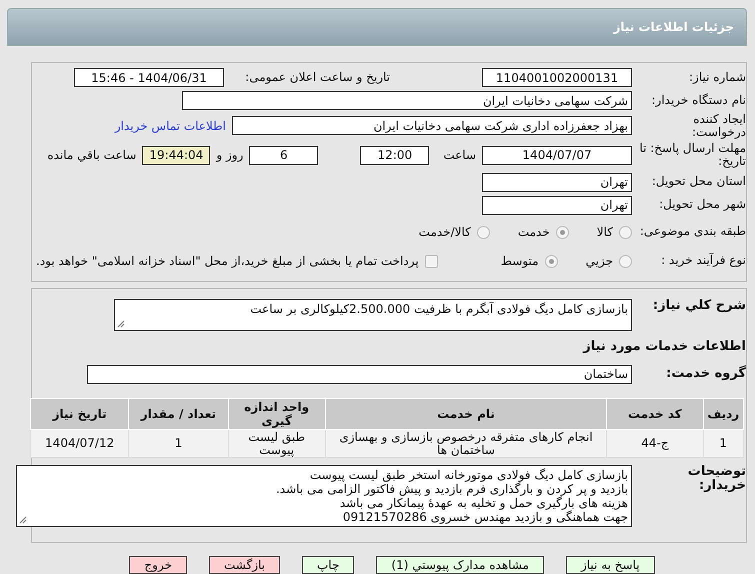 This screenshot has height=574, width=755. What do you see at coordinates (277, 414) in the screenshot?
I see `column-header: واحد اندازه گیری` at bounding box center [277, 414].